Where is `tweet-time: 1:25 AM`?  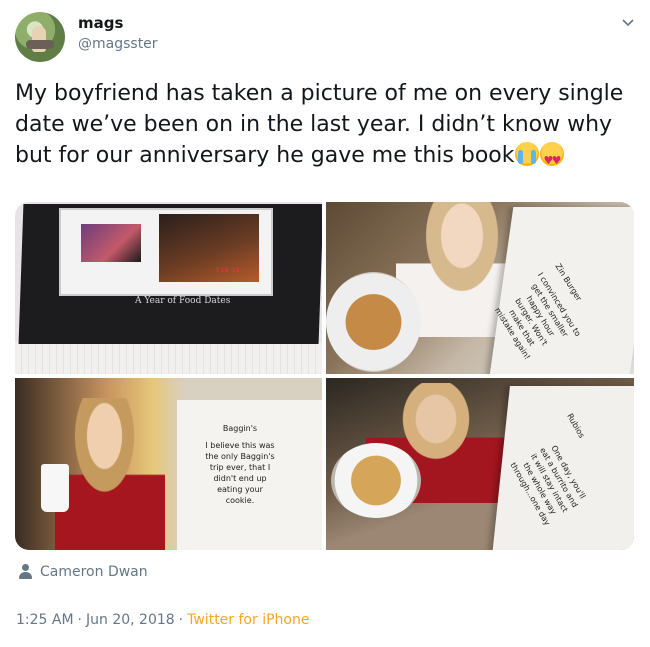
tweet-time: 1:25 AM is located at coordinates (45, 620).